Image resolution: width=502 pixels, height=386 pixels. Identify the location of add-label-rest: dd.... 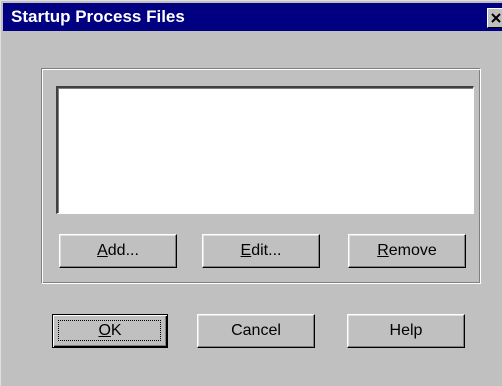
(123, 250).